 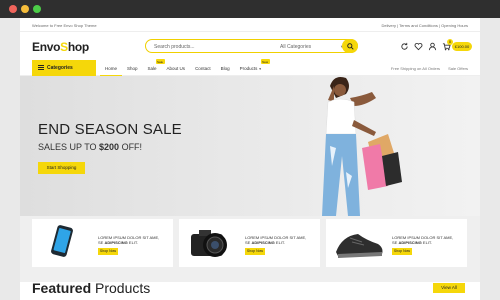 I want to click on view-all-button: View All, so click(x=449, y=288).